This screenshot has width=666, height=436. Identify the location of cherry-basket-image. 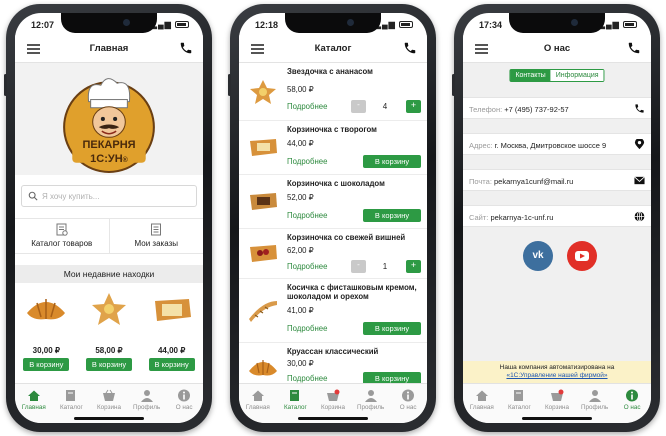
(263, 253).